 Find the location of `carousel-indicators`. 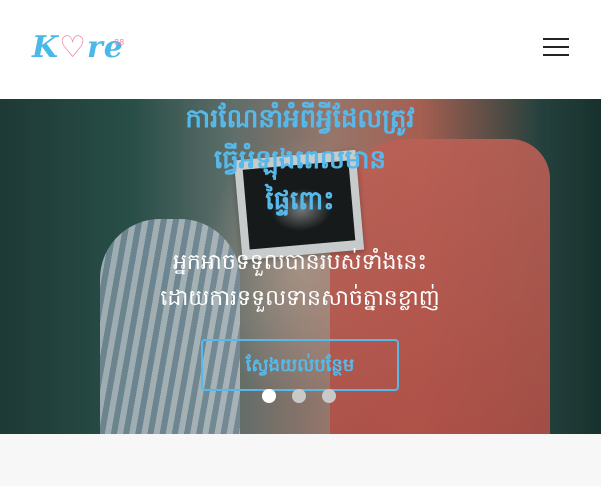

carousel-indicators is located at coordinates (302, 396).